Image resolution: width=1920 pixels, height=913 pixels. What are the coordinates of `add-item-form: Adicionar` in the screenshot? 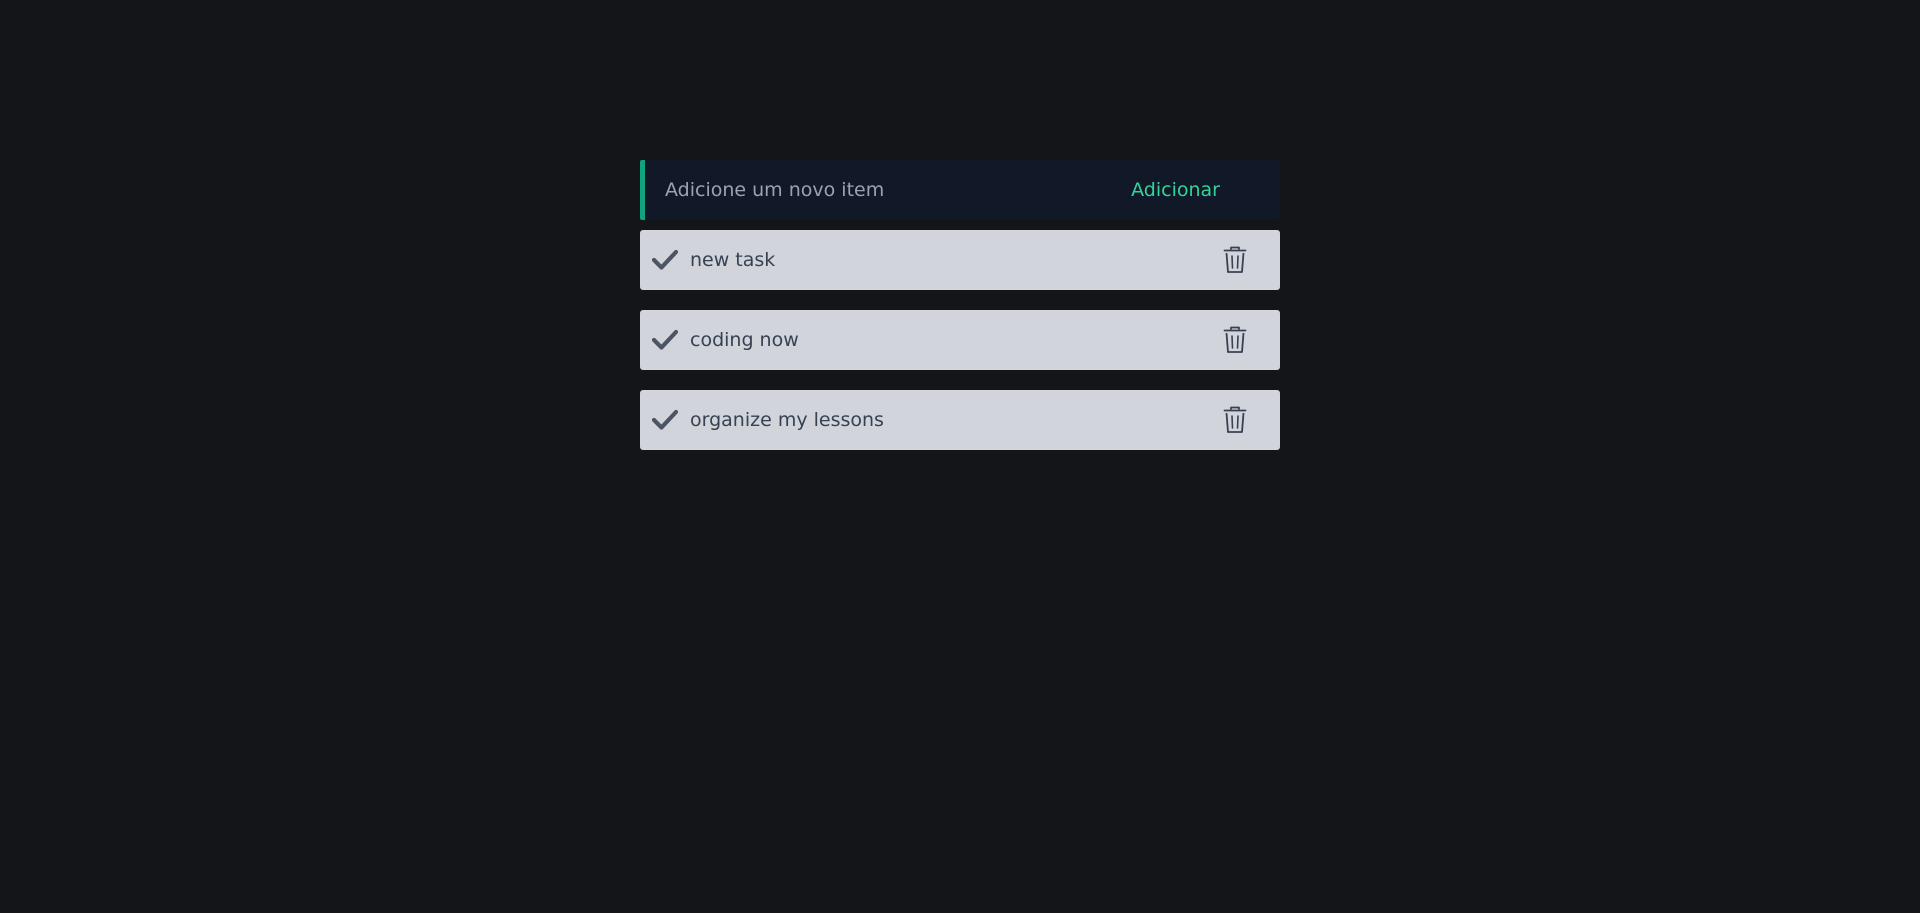 It's located at (960, 190).